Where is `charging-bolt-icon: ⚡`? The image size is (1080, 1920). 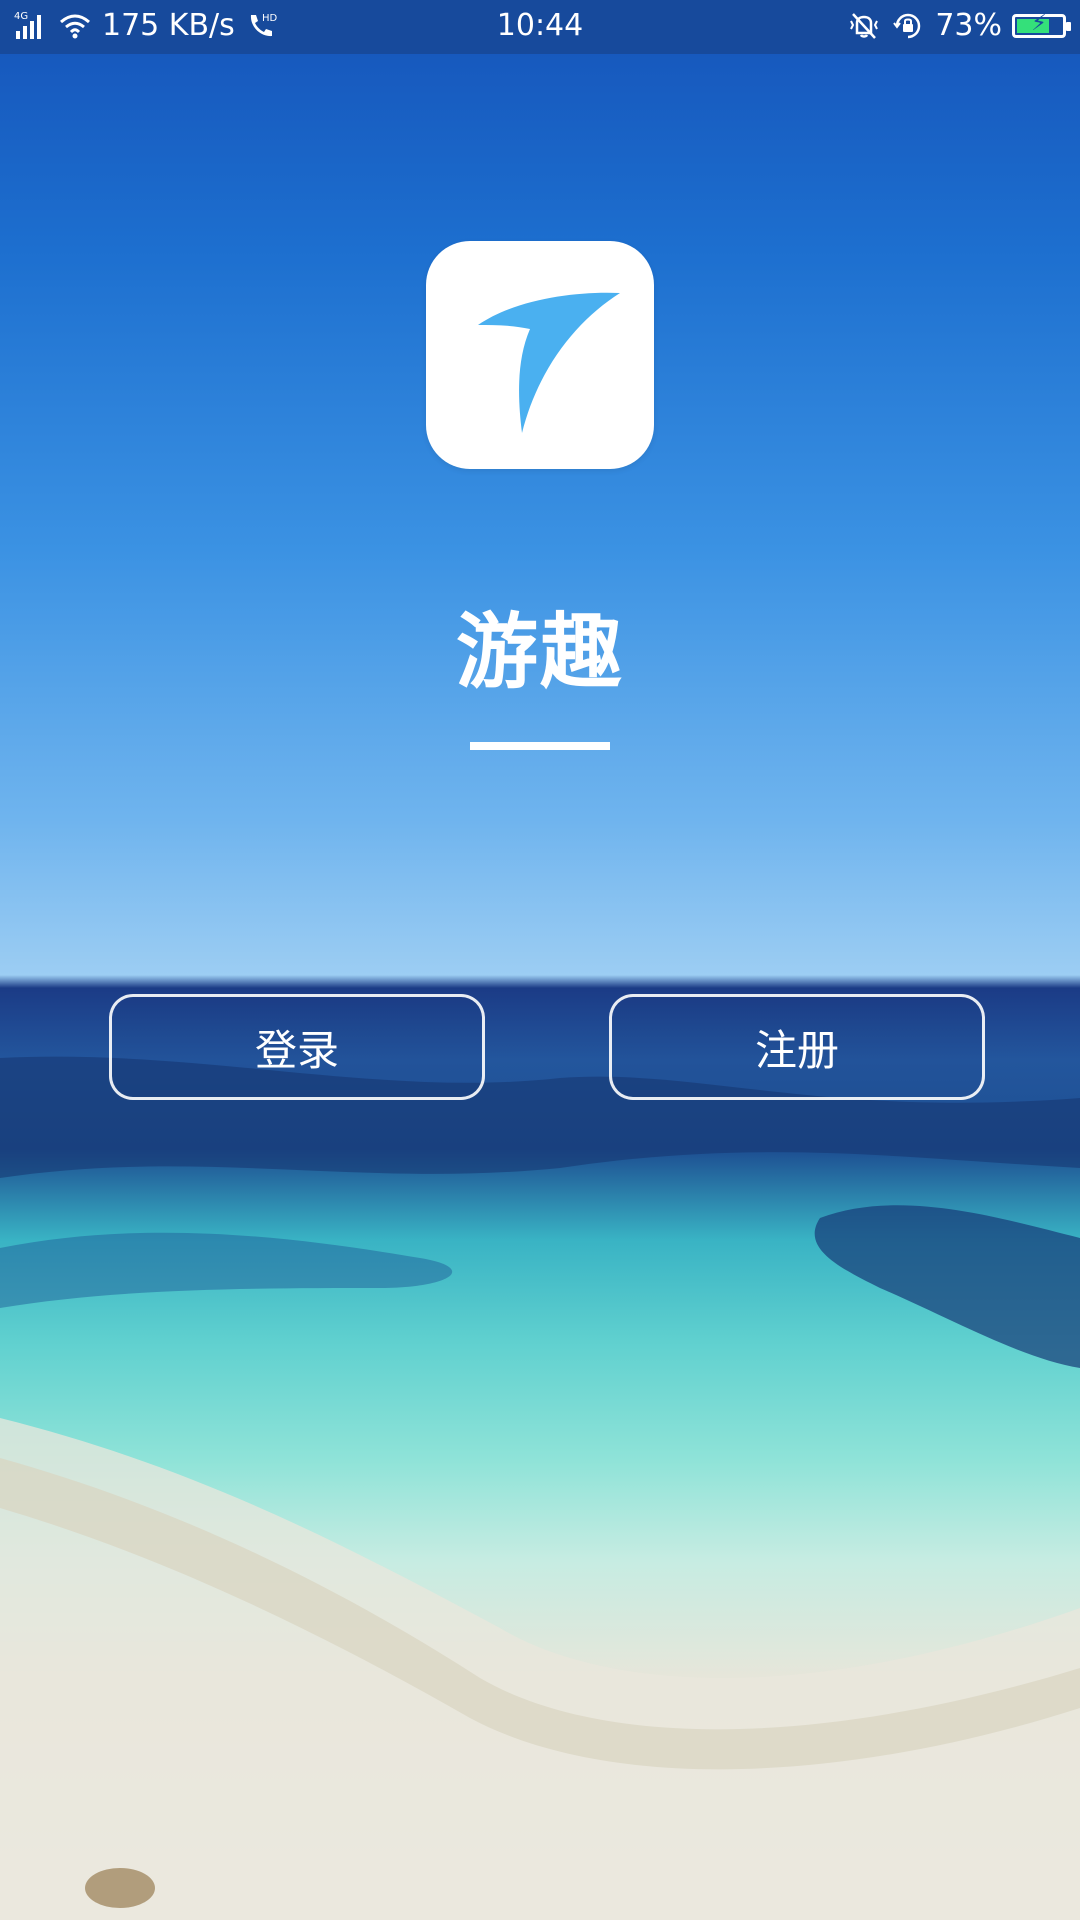
charging-bolt-icon: ⚡ is located at coordinates (1039, 23).